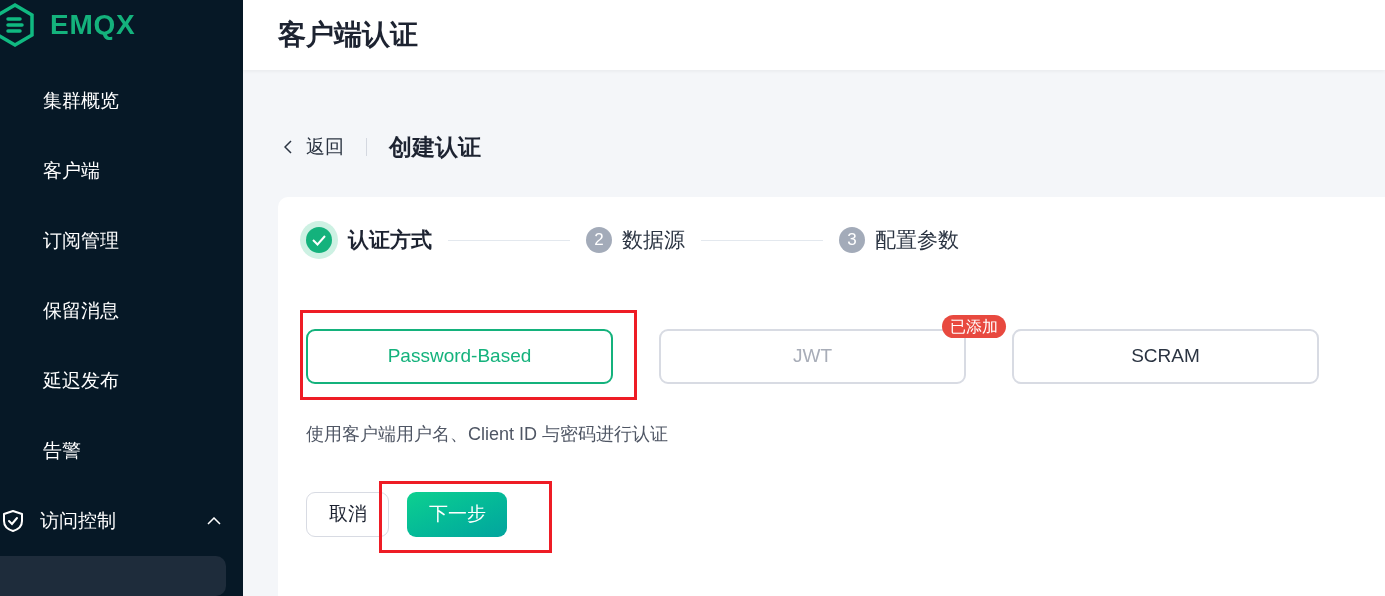  I want to click on caret-icon, so click(214, 521).